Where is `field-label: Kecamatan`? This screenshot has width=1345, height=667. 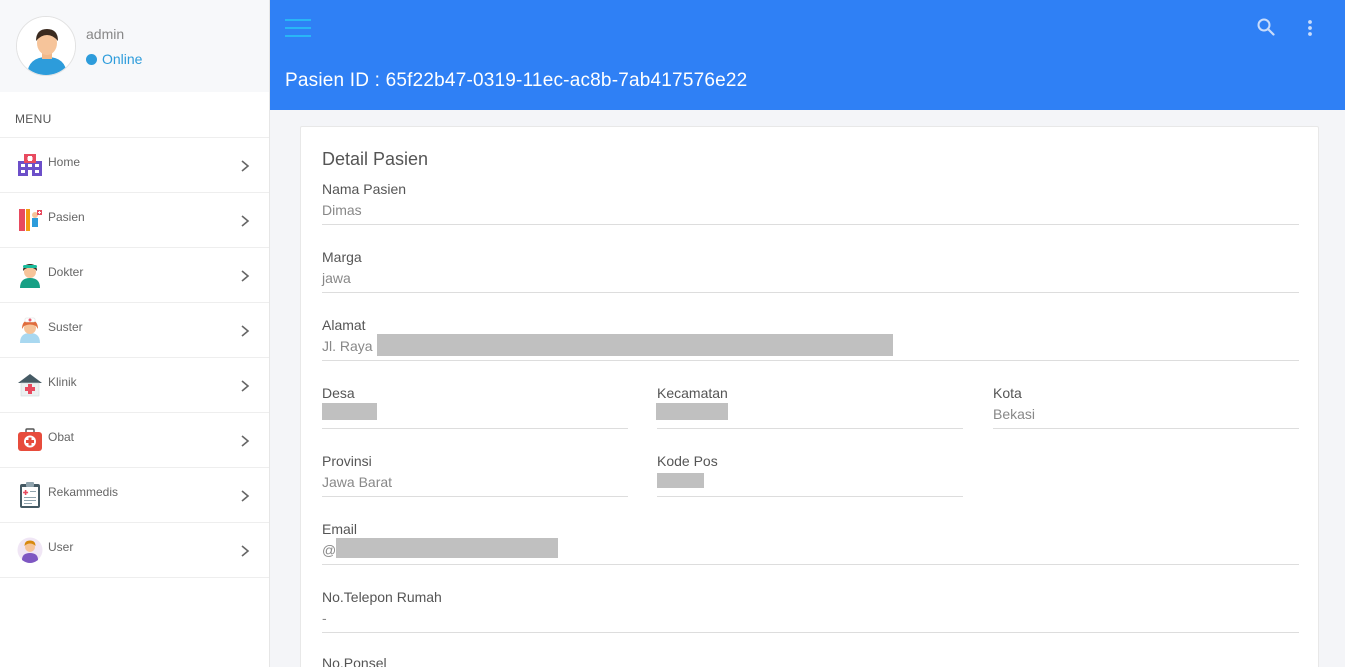 field-label: Kecamatan is located at coordinates (692, 393).